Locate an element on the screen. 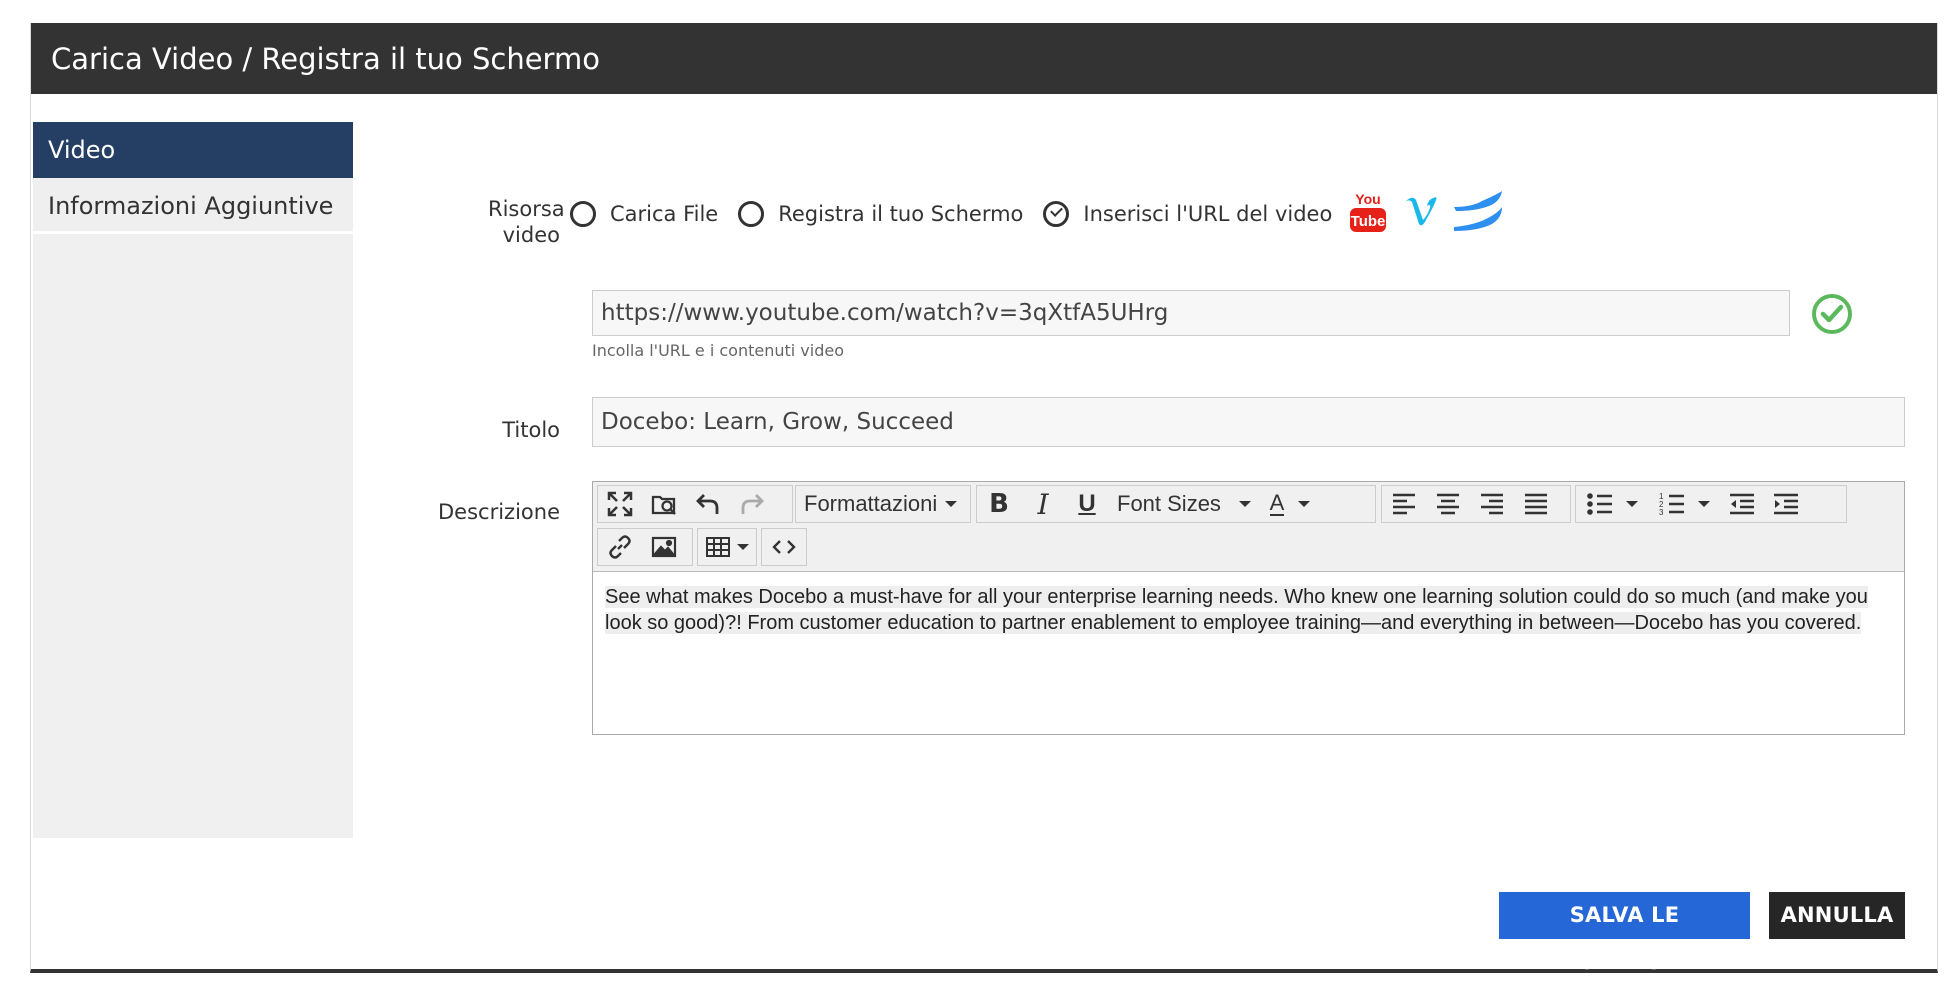  toolbar-group-text: B I U Font Sizes A is located at coordinates (1176, 504).